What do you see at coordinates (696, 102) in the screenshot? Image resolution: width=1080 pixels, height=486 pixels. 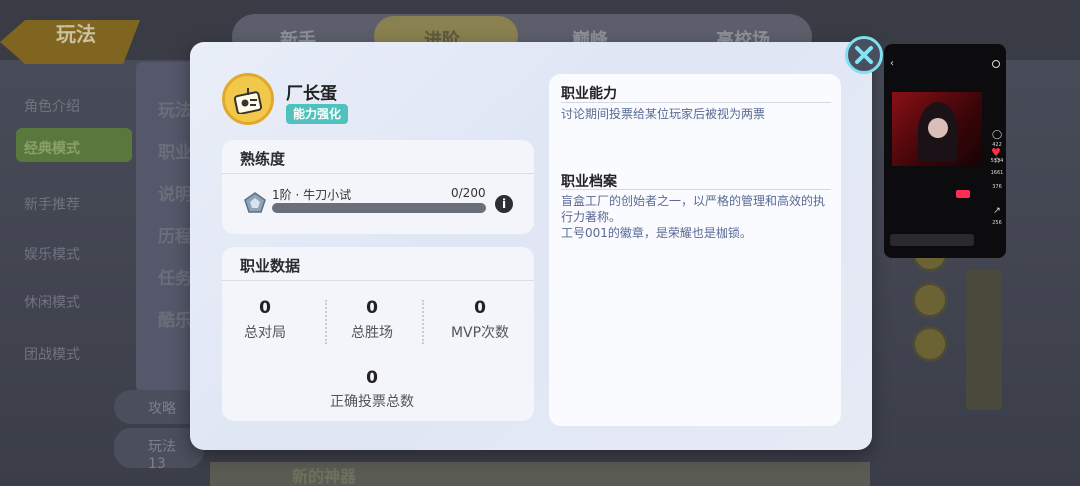 I see `ability-divider` at bounding box center [696, 102].